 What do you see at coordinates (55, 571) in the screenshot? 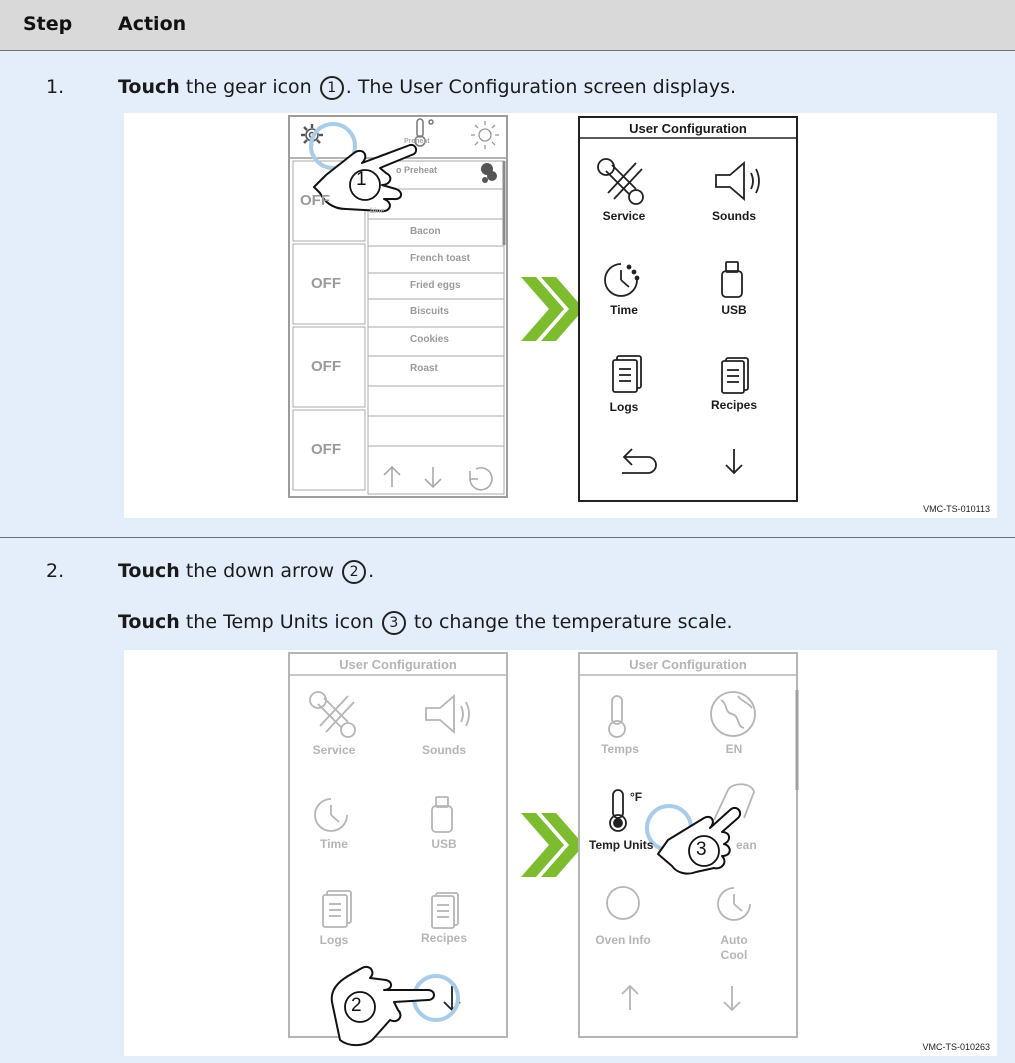
I see `step-number: 2.` at bounding box center [55, 571].